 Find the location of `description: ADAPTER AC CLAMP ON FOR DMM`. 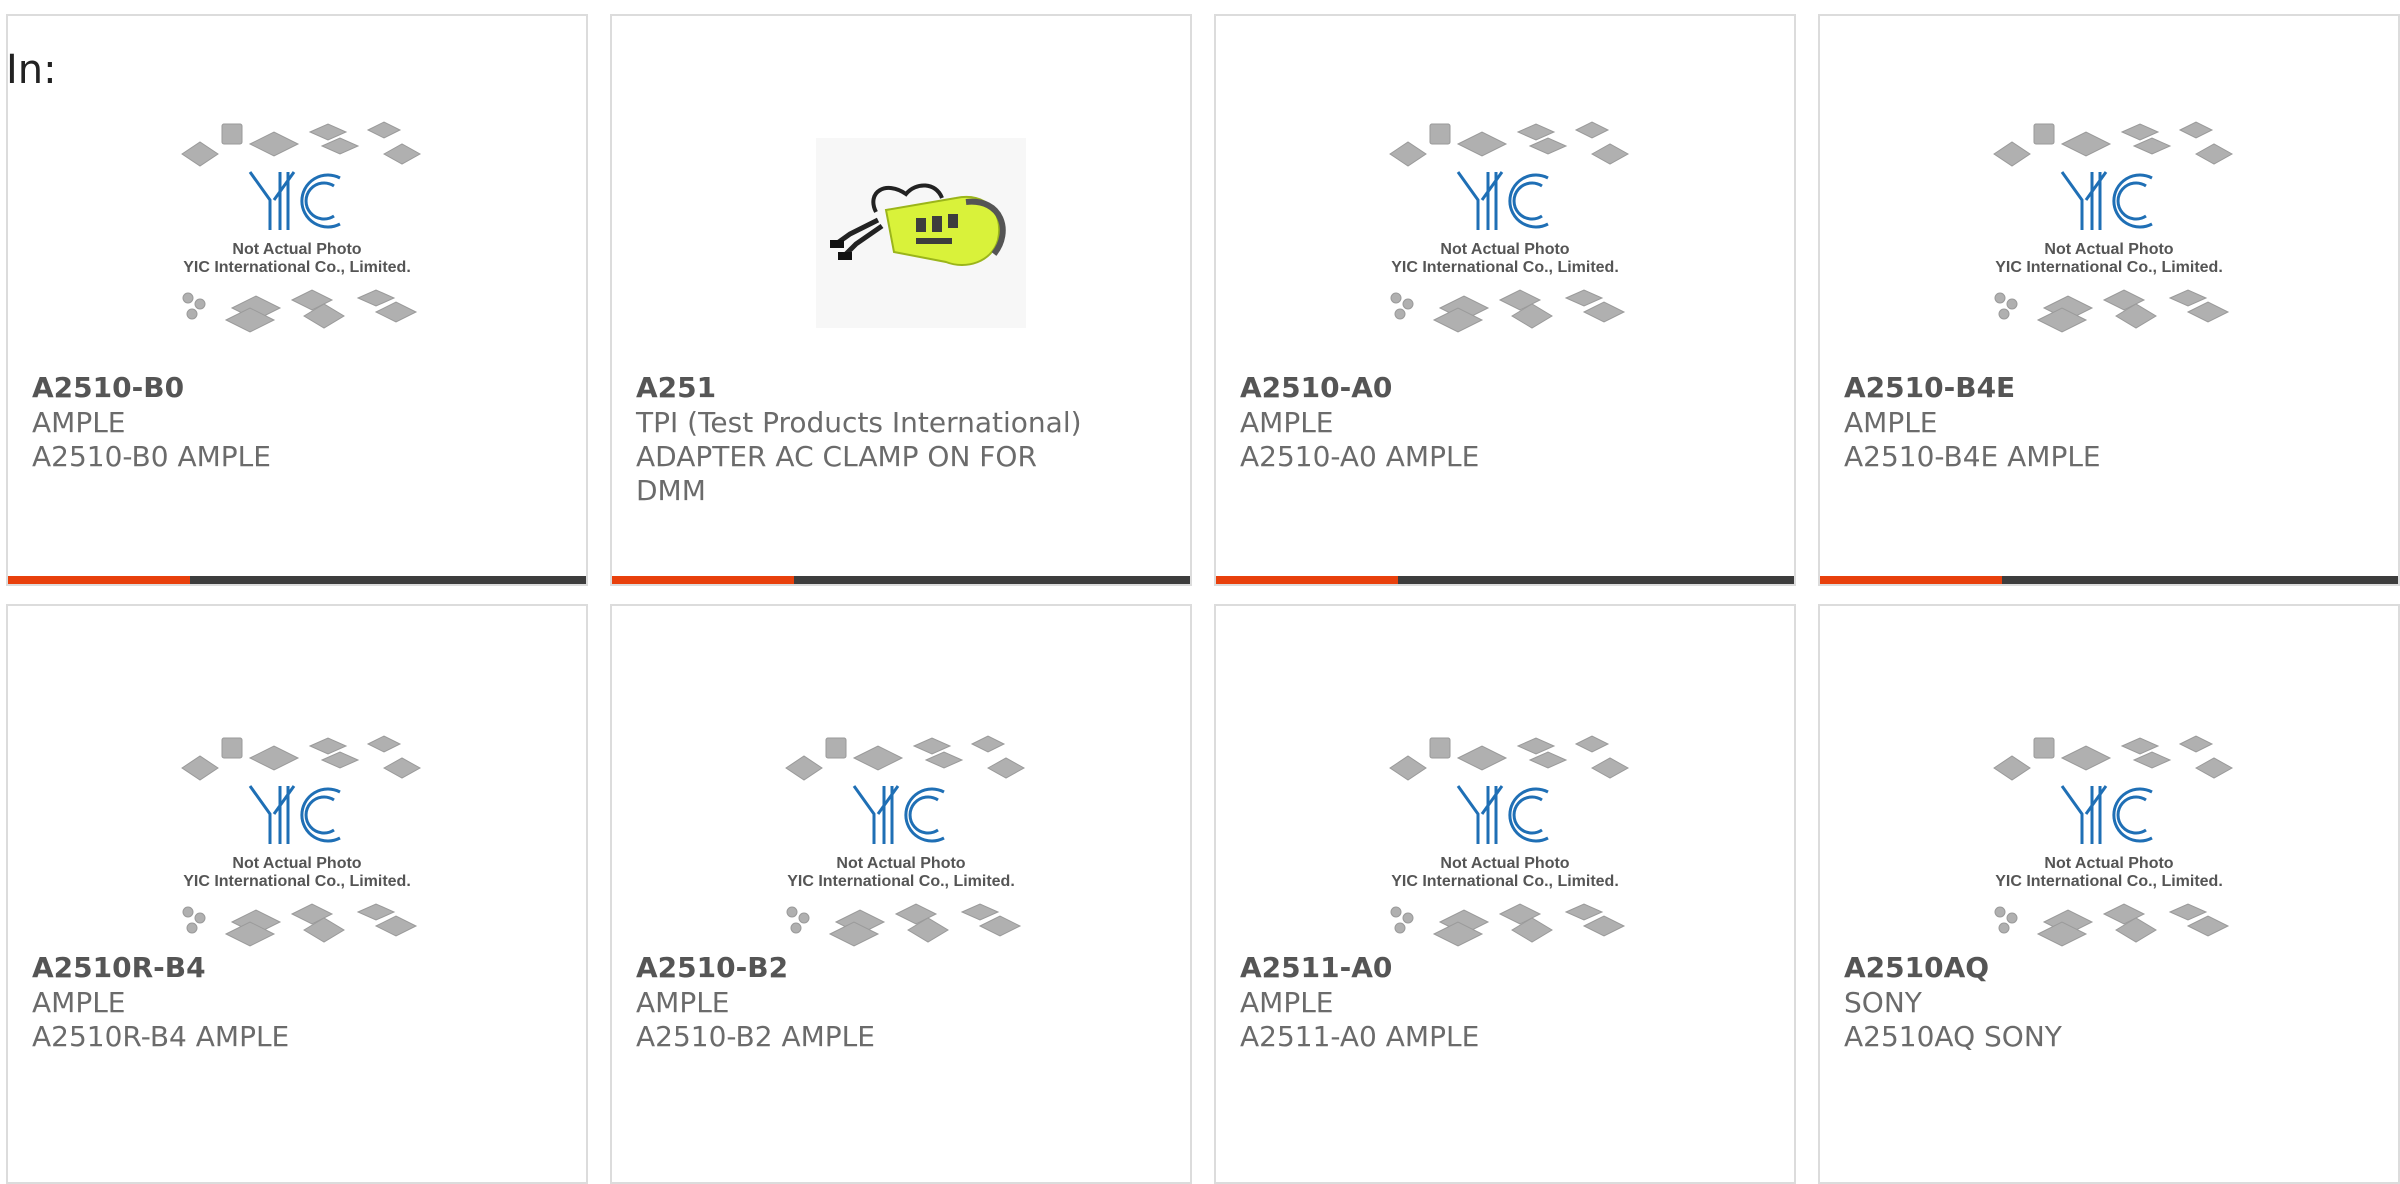

description: ADAPTER AC CLAMP ON FOR DMM is located at coordinates (836, 473).